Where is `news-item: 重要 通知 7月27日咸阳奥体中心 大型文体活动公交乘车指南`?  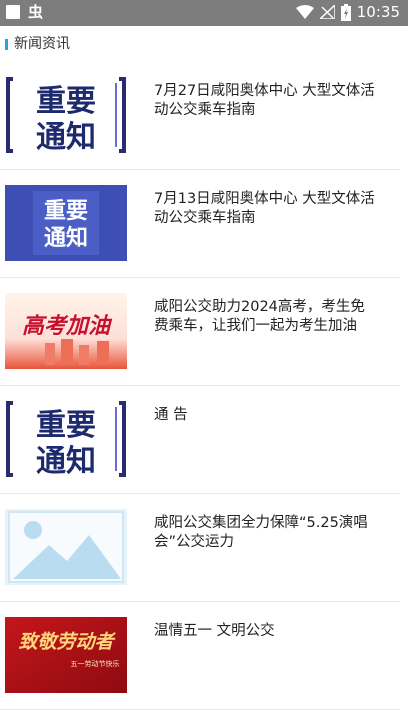 news-item: 重要 通知 7月27日咸阳奥体中心 大型文体活动公交乘车指南 is located at coordinates (200, 116).